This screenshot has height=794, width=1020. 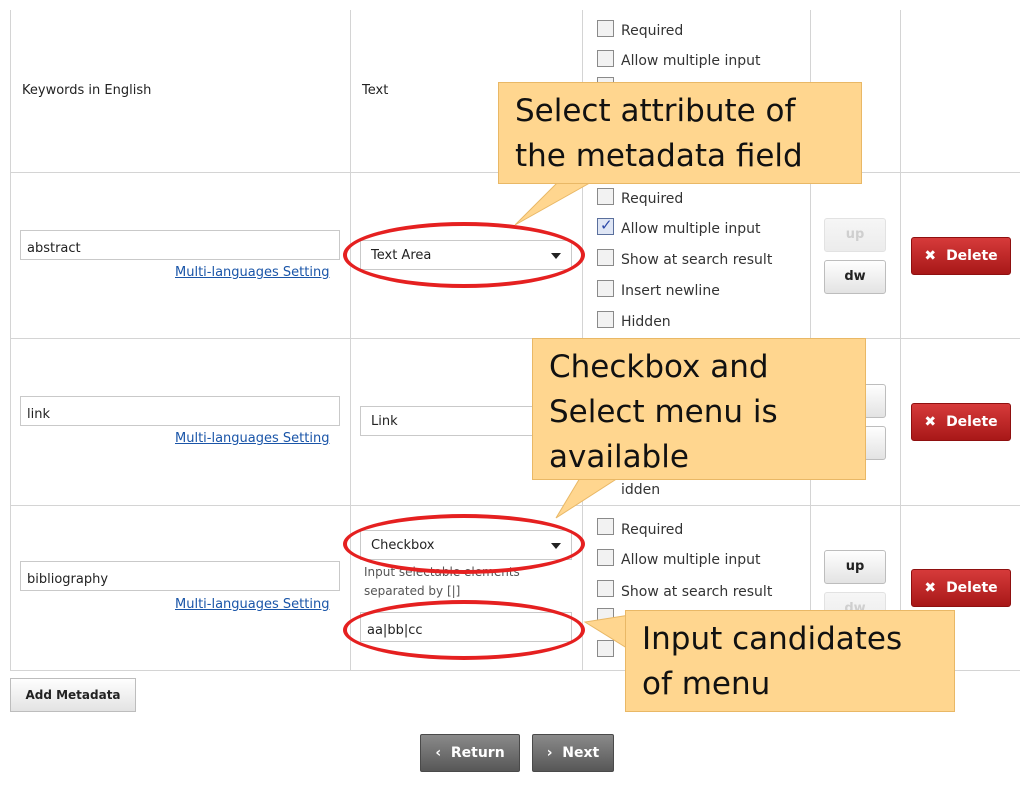 I want to click on callout-text: Checkbox and, so click(x=659, y=367).